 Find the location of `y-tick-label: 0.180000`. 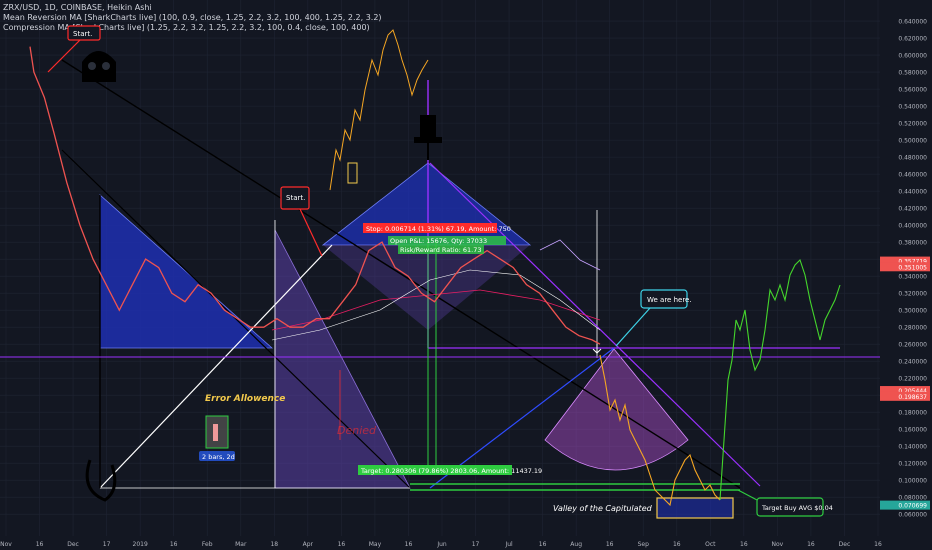

y-tick-label: 0.180000 is located at coordinates (912, 413).